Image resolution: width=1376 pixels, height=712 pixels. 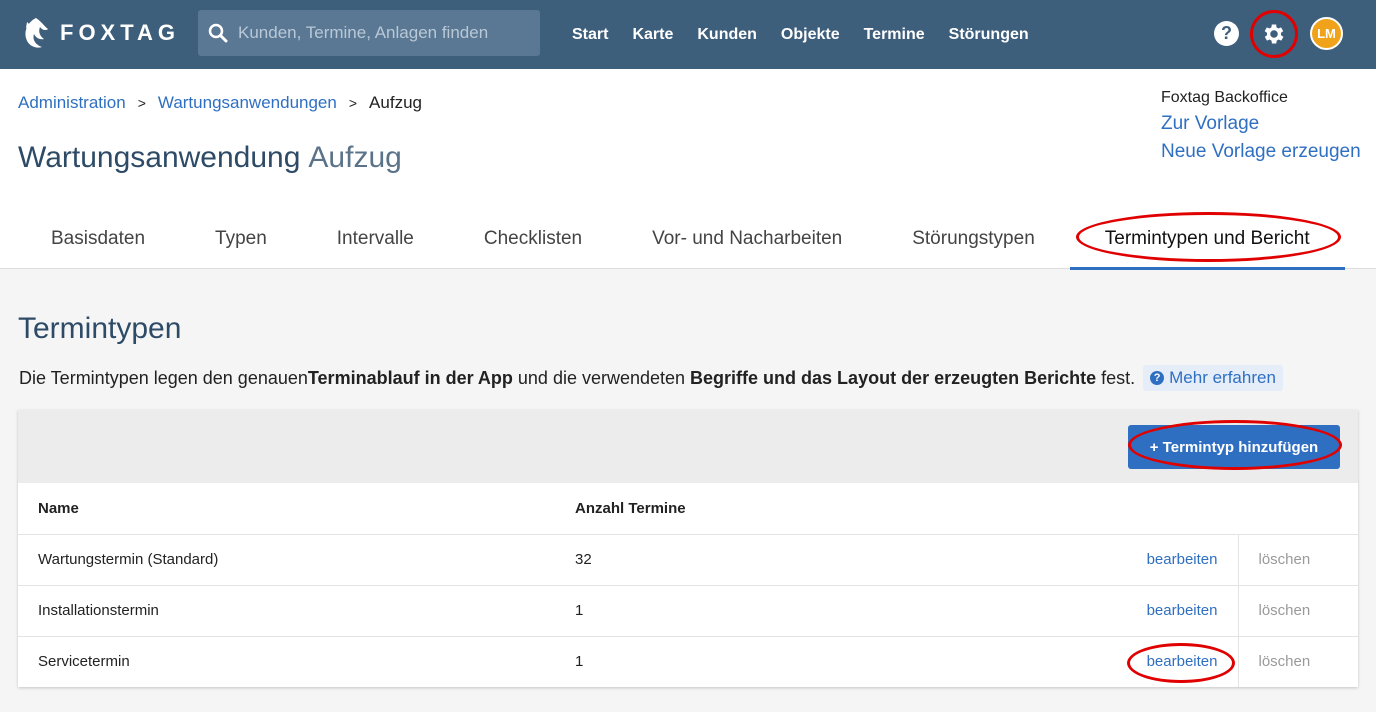 What do you see at coordinates (375, 239) in the screenshot?
I see `tab-intervalle: Intervalle` at bounding box center [375, 239].